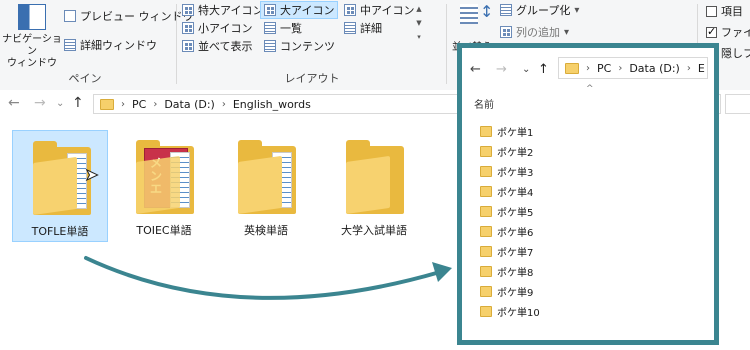 The image size is (750, 350). What do you see at coordinates (515, 273) in the screenshot?
I see `list-item-label: ポケ単8` at bounding box center [515, 273].